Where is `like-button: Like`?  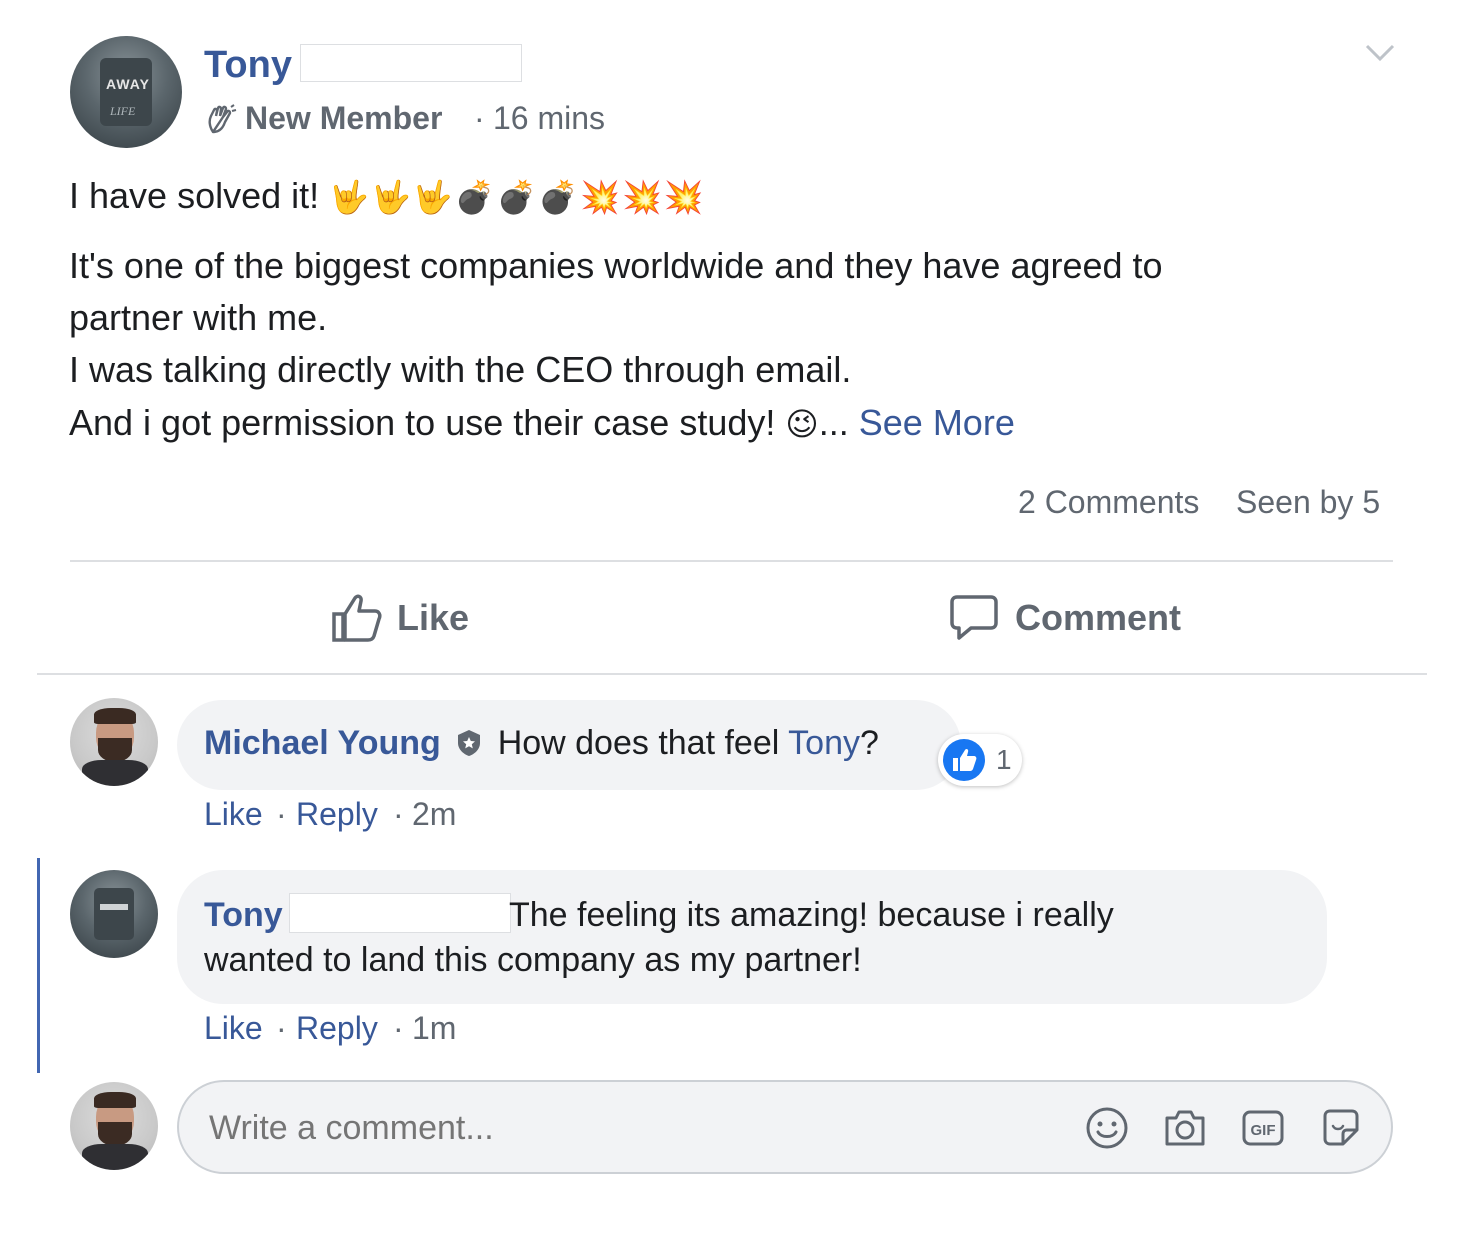 like-button: Like is located at coordinates (400, 618).